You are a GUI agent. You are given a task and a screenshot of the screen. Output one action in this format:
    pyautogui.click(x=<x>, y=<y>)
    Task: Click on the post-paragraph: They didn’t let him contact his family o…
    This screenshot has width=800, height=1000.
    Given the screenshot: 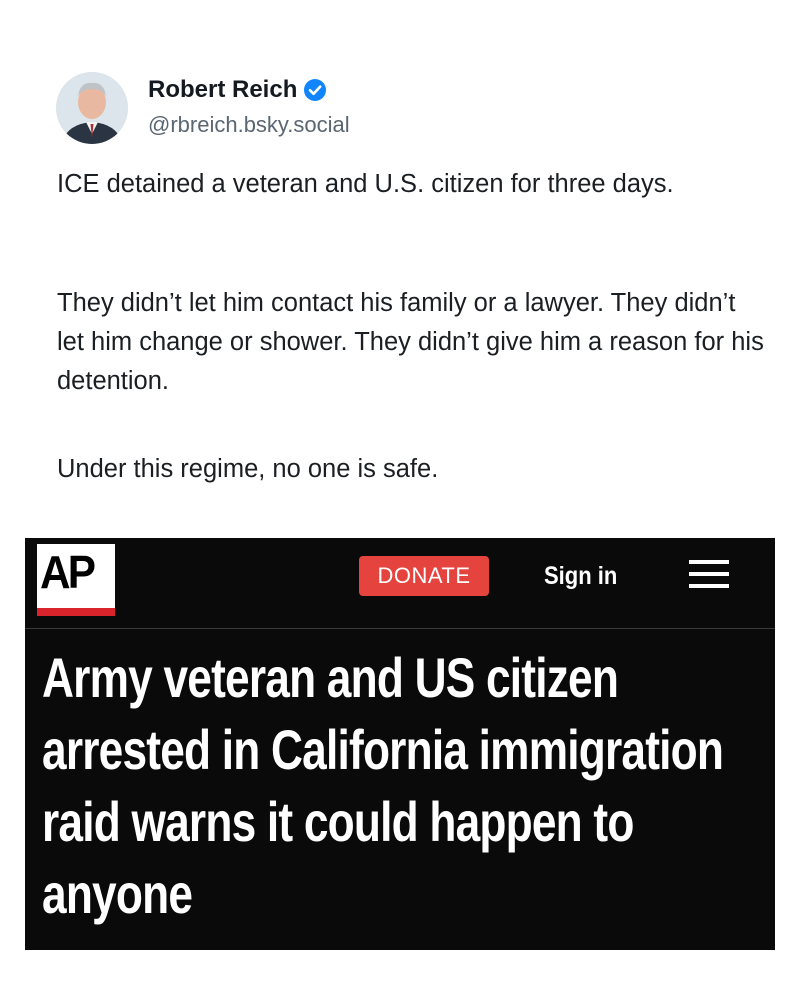 What is the action you would take?
    pyautogui.click(x=410, y=342)
    